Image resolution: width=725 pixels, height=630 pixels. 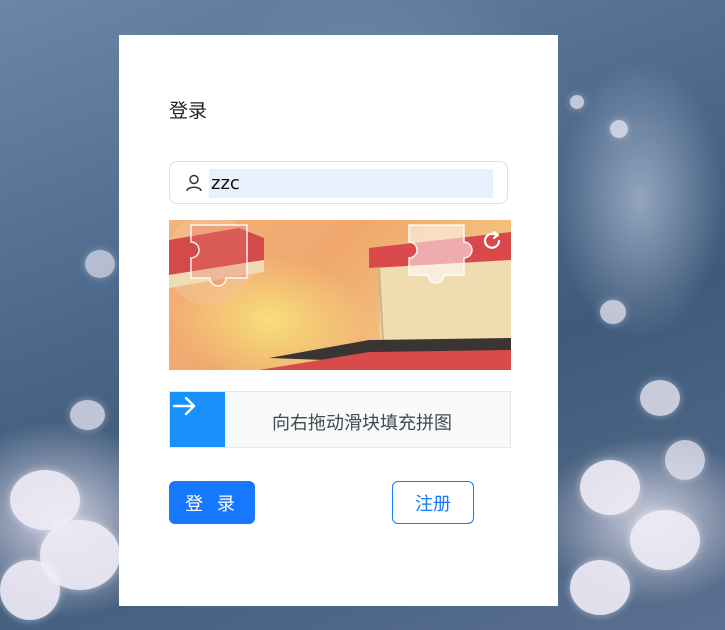 I want to click on captcha-slider: 向右拖动滑块填充拼图, so click(x=340, y=419).